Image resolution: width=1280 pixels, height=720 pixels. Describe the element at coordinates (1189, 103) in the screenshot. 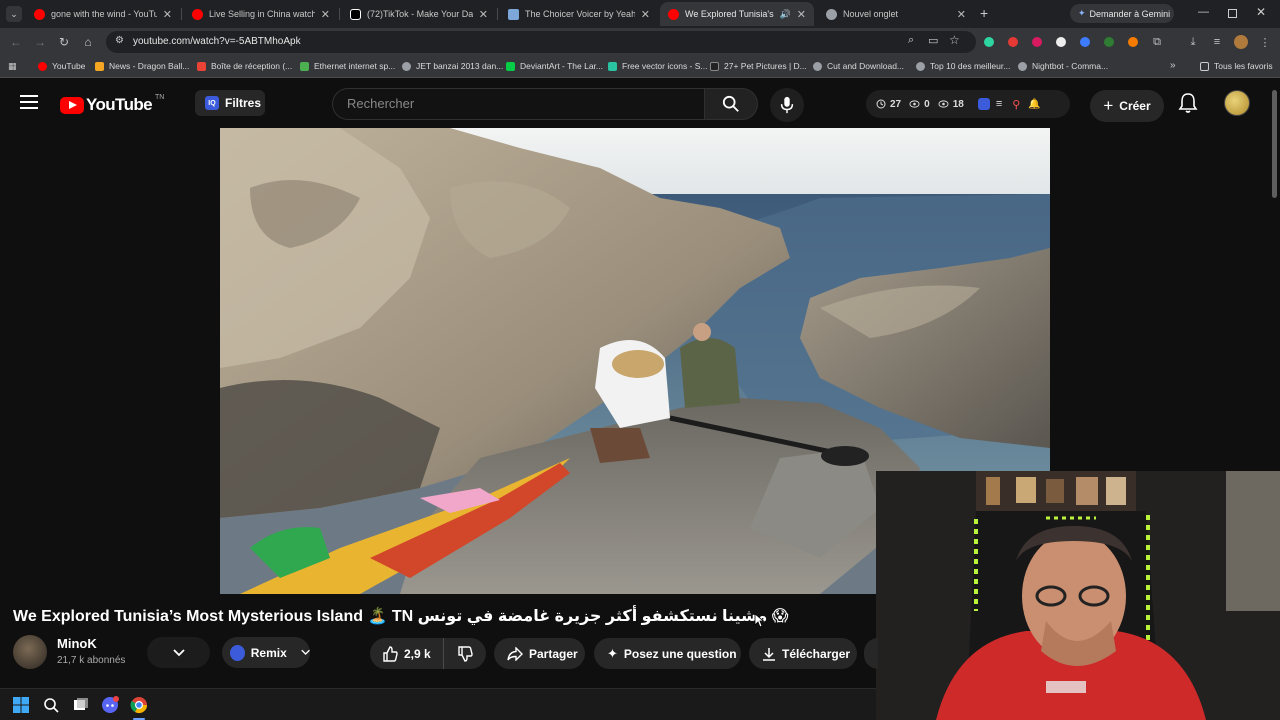

I see `notifications-button` at that location.